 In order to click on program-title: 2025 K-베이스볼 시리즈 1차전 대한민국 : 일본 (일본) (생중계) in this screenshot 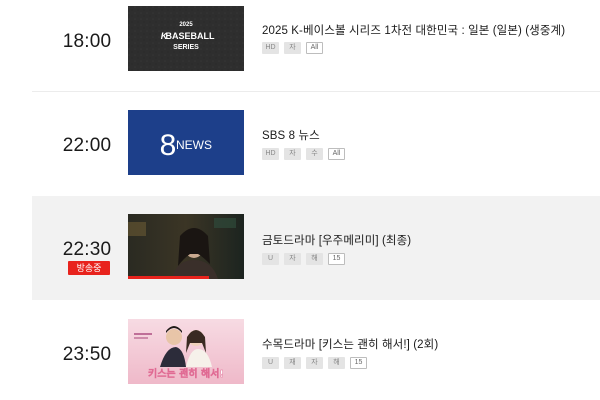, I will do `click(413, 30)`.